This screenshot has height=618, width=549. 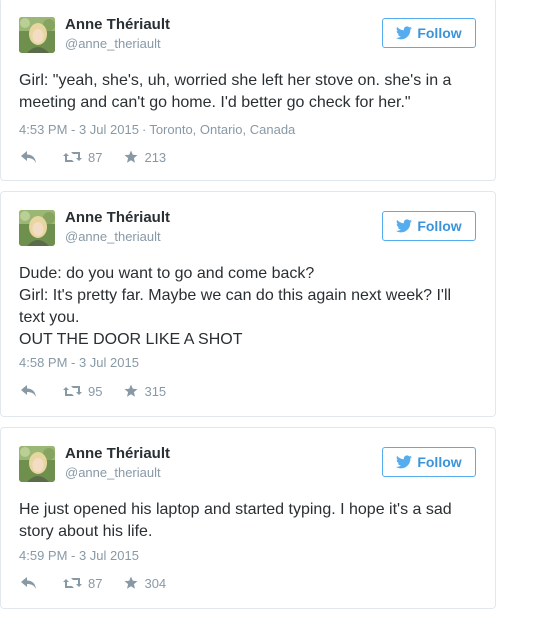 I want to click on tweet-actions: 95 315, so click(x=92, y=391).